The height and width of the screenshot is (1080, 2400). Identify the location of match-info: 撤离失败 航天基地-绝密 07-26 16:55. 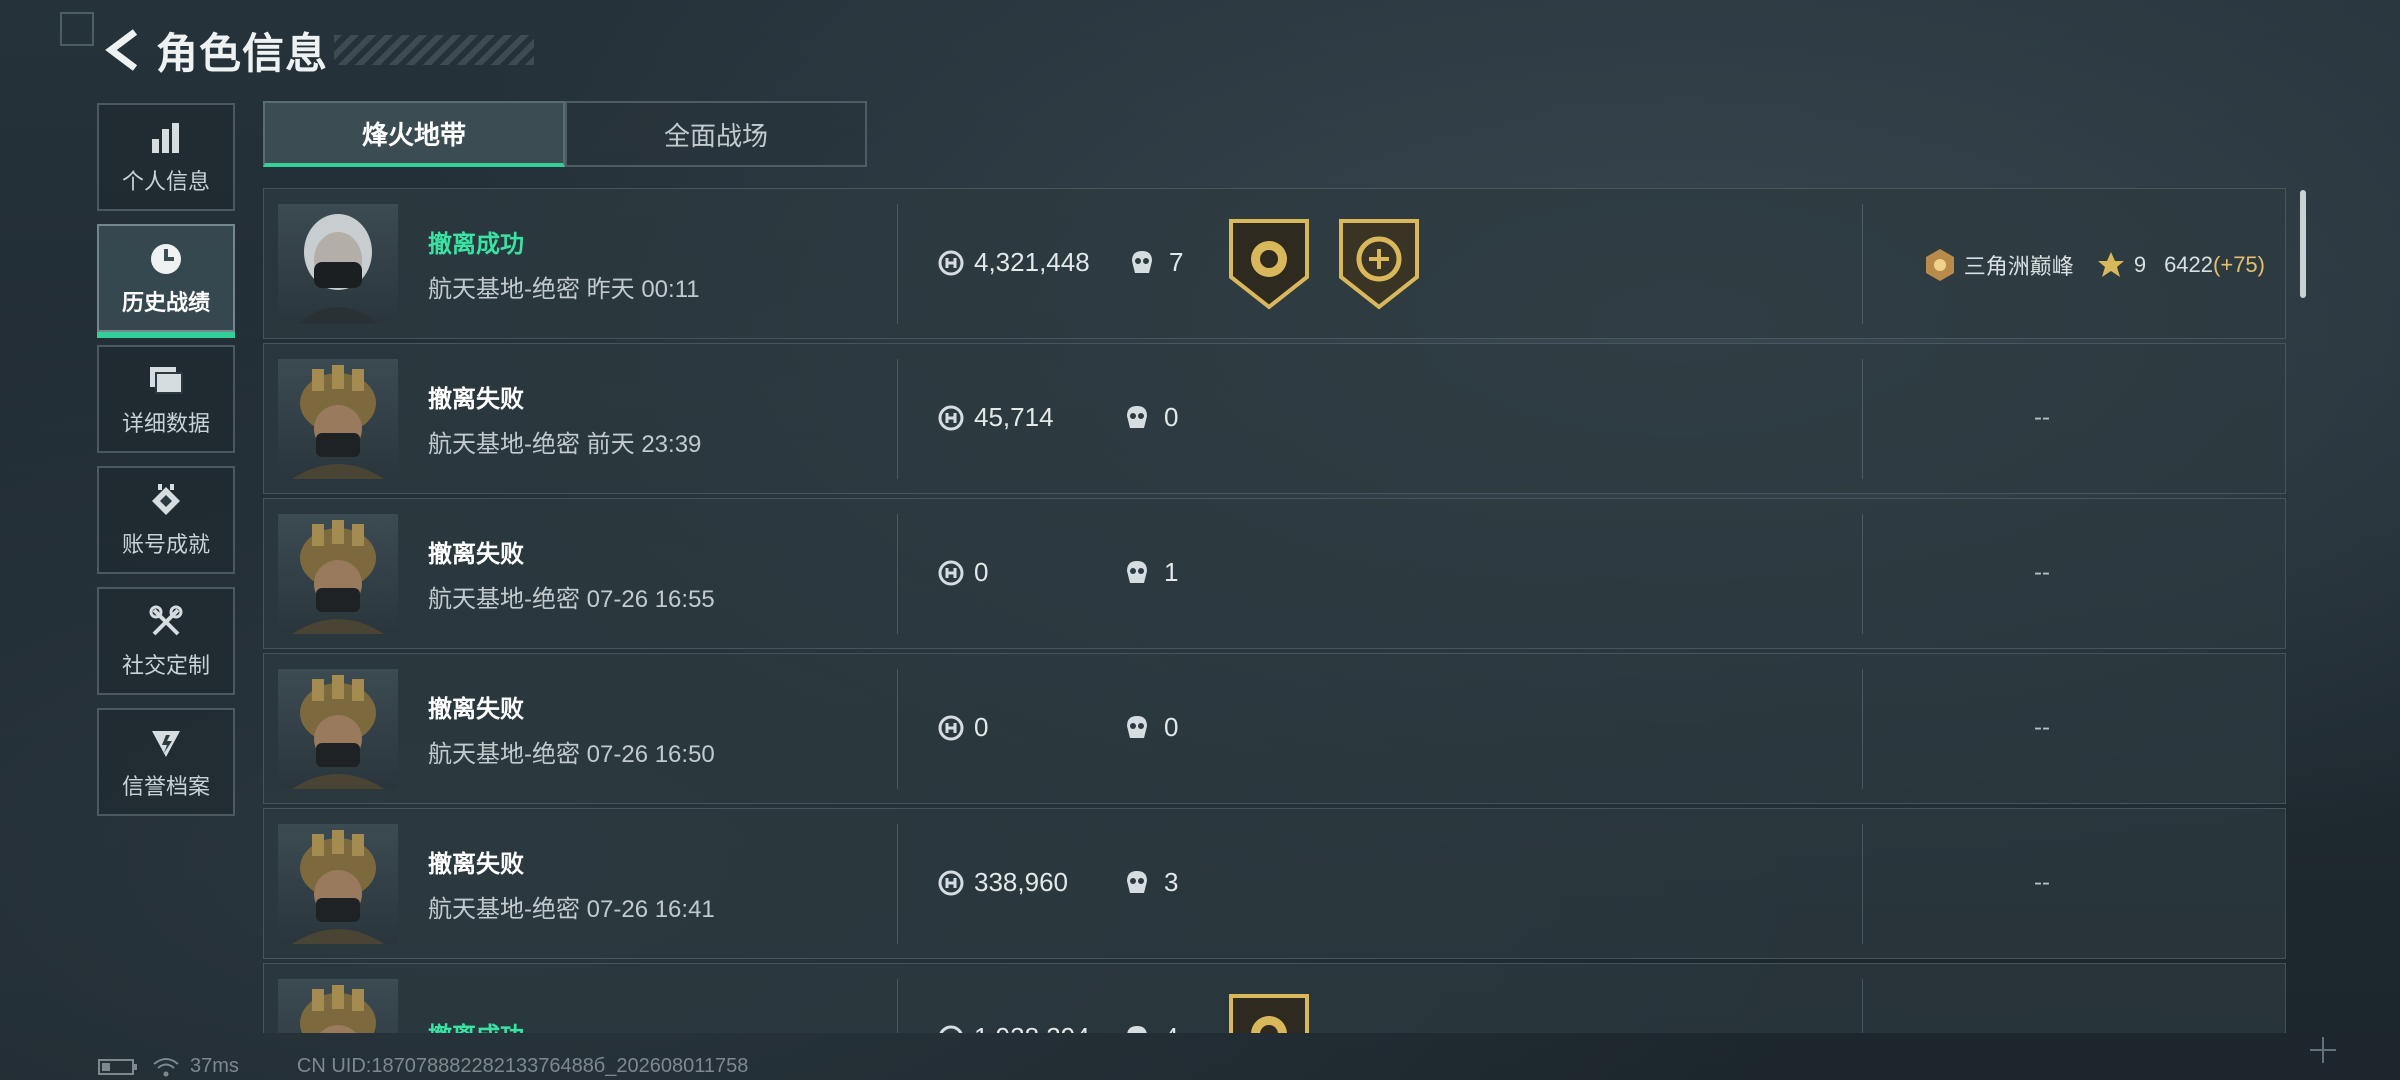
(658, 574).